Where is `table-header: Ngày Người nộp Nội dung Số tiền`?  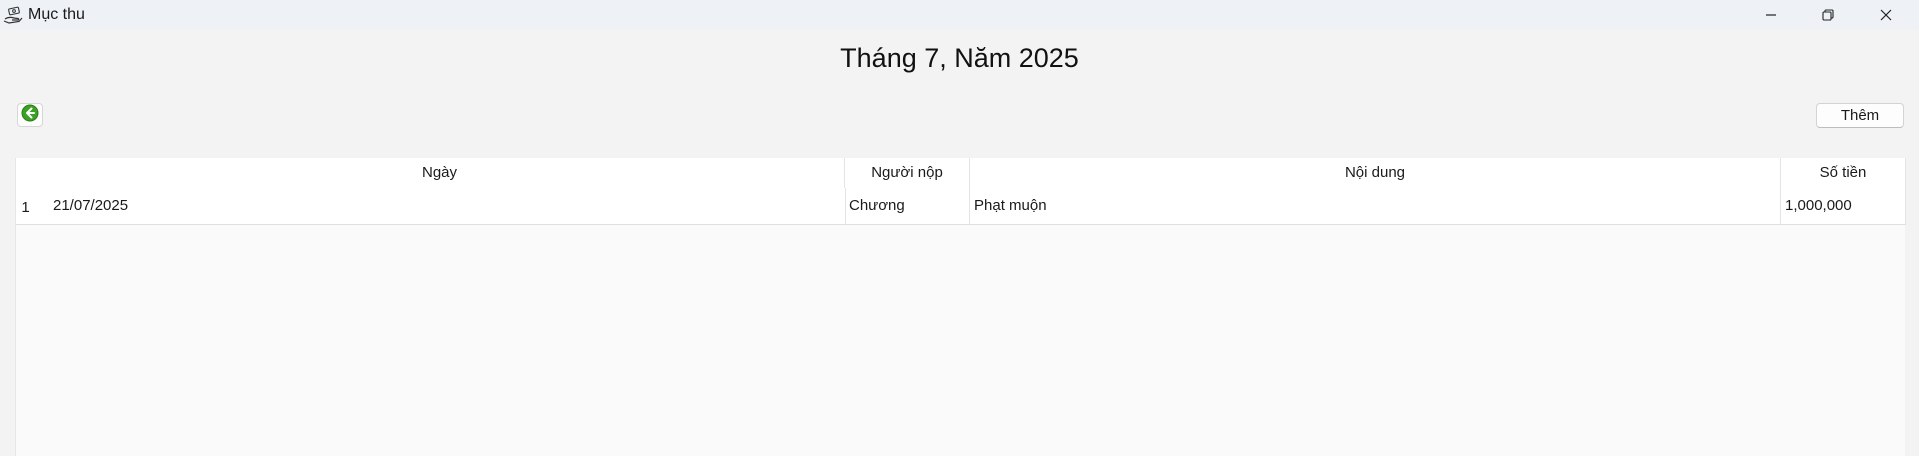 table-header: Ngày Người nộp Nội dung Số tiền is located at coordinates (961, 173).